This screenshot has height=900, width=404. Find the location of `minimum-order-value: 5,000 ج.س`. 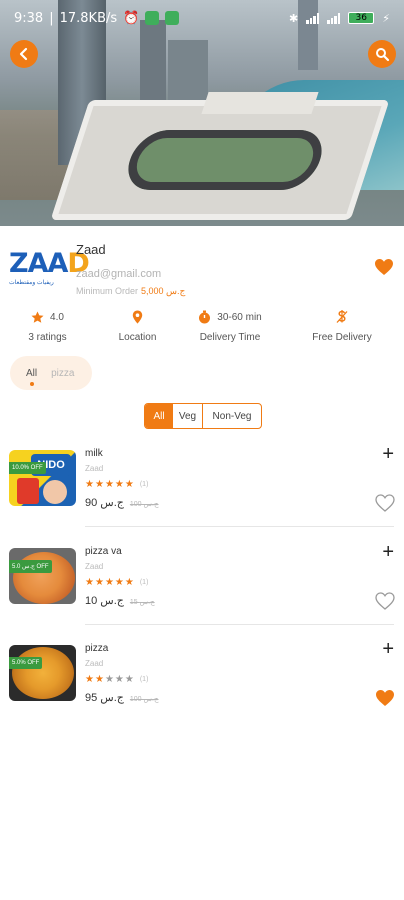

minimum-order-value: 5,000 ج.س is located at coordinates (163, 291).